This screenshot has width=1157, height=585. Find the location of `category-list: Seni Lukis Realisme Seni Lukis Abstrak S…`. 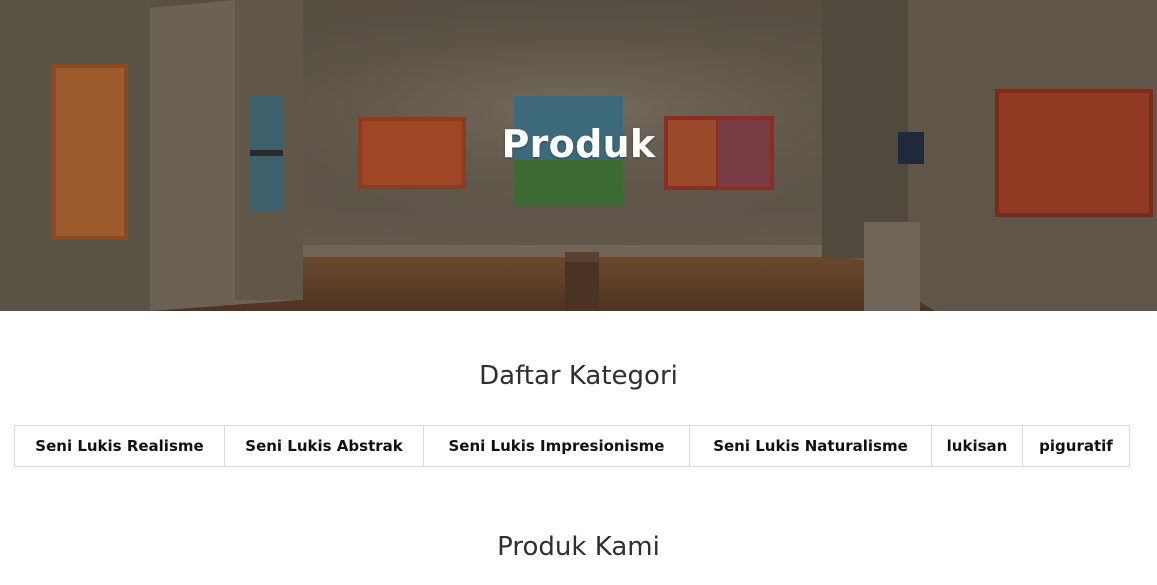

category-list: Seni Lukis Realisme Seni Lukis Abstrak S… is located at coordinates (572, 446).